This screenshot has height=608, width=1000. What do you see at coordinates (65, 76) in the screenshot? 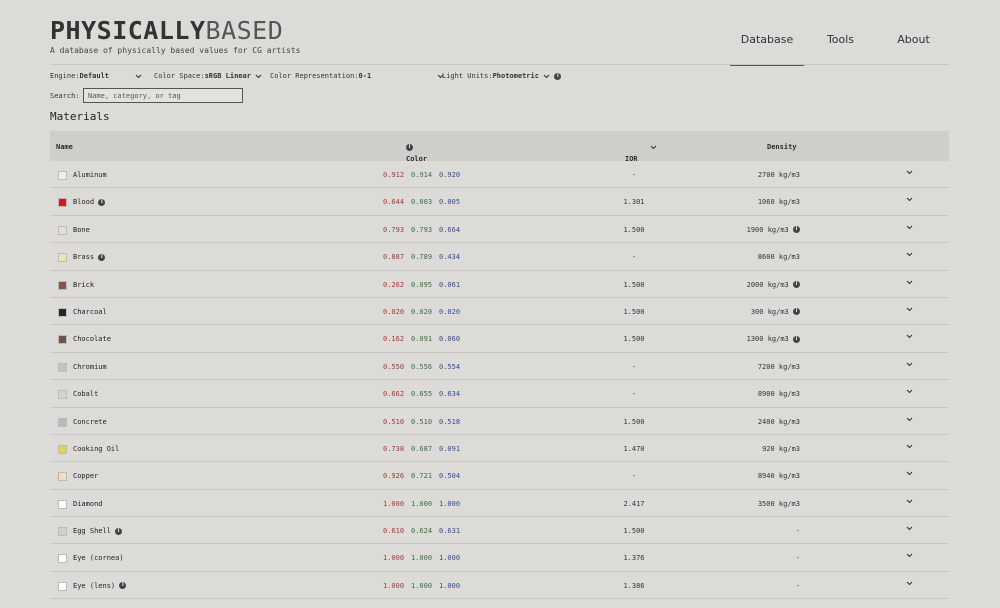
I see `engine-label: Engine:` at bounding box center [65, 76].